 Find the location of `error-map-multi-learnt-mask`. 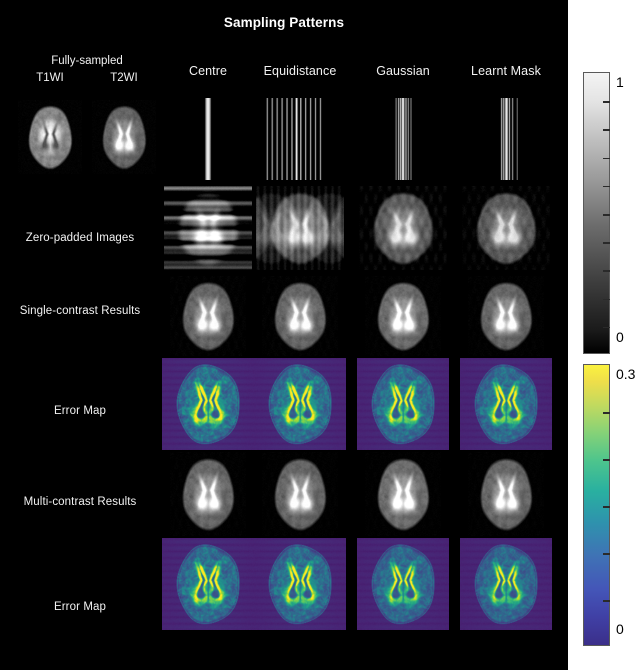

error-map-multi-learnt-mask is located at coordinates (506, 584).